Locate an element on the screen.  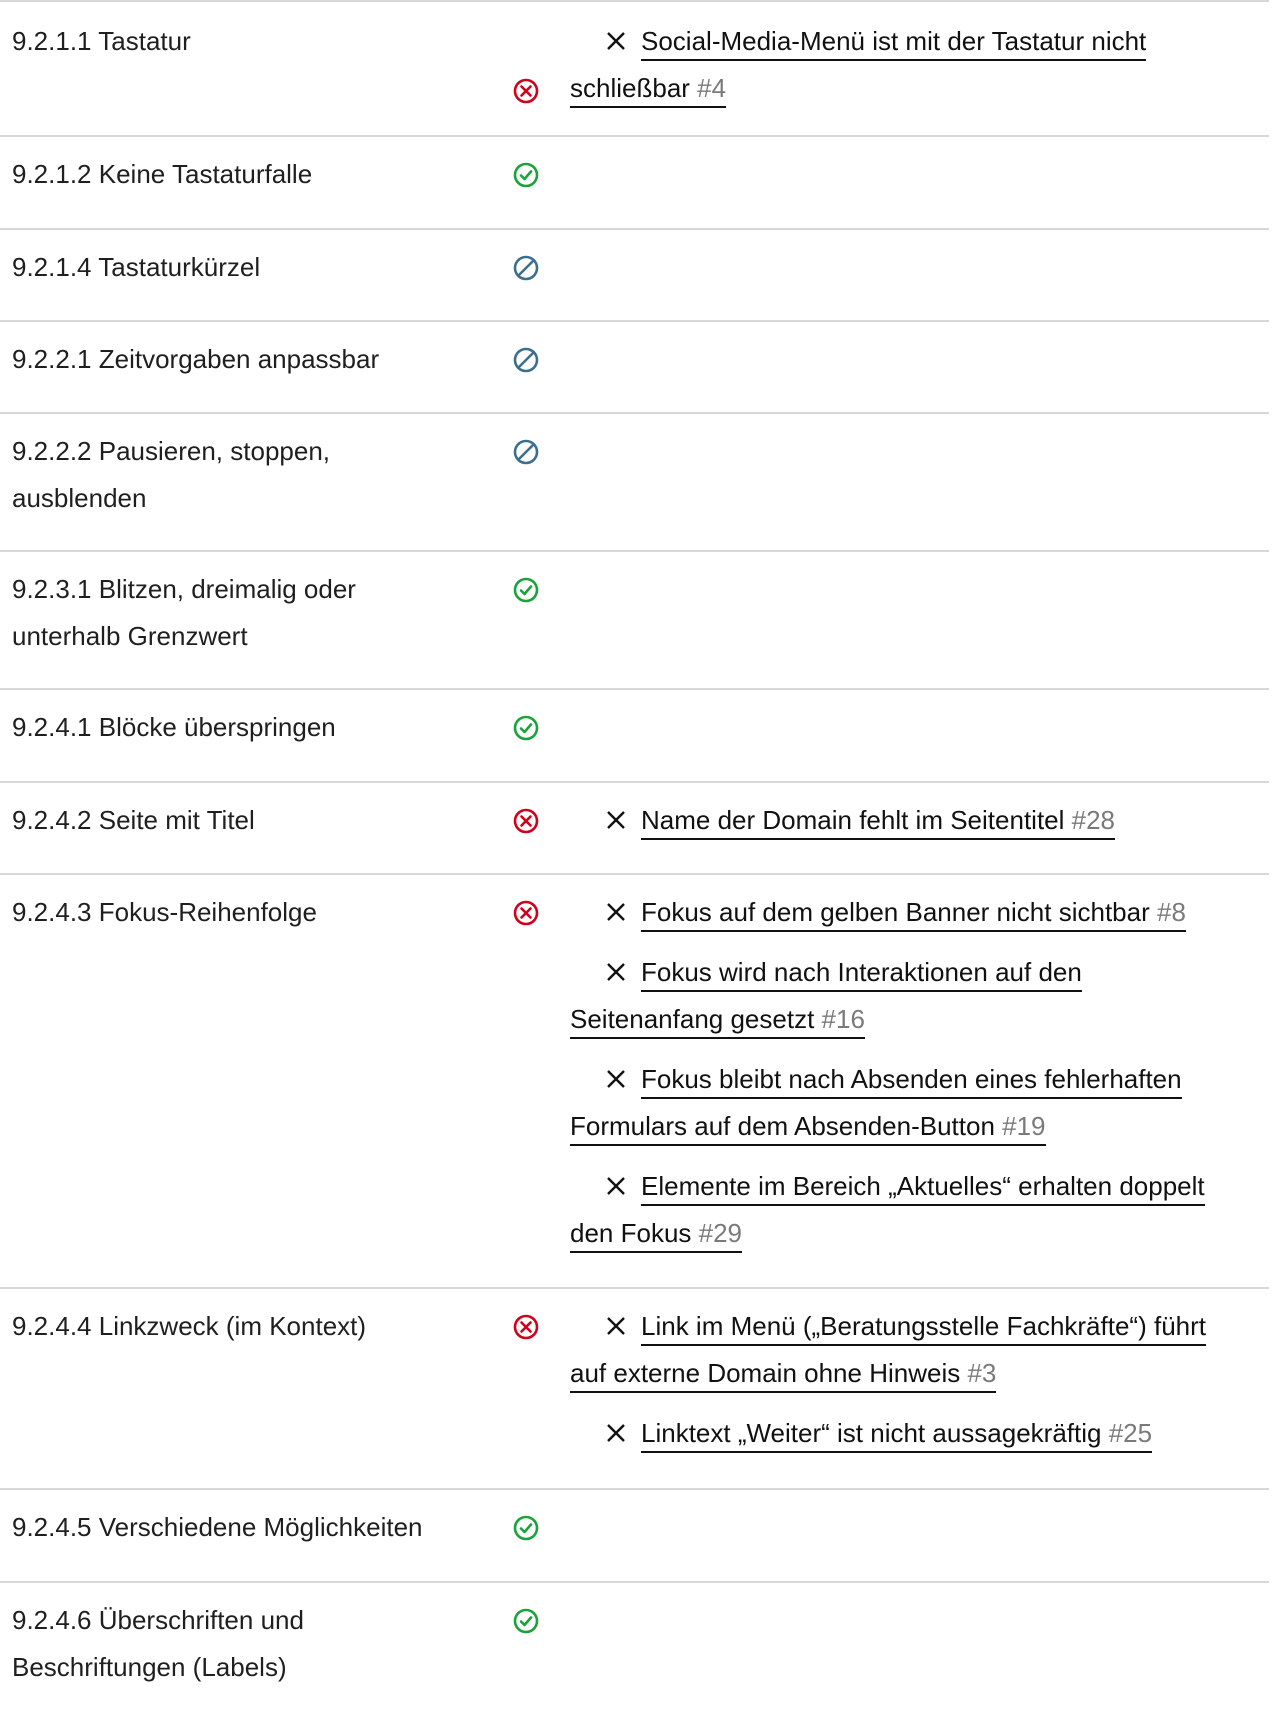
issue-link: Fokus wird nach Interaktionen auf den is located at coordinates (861, 974).